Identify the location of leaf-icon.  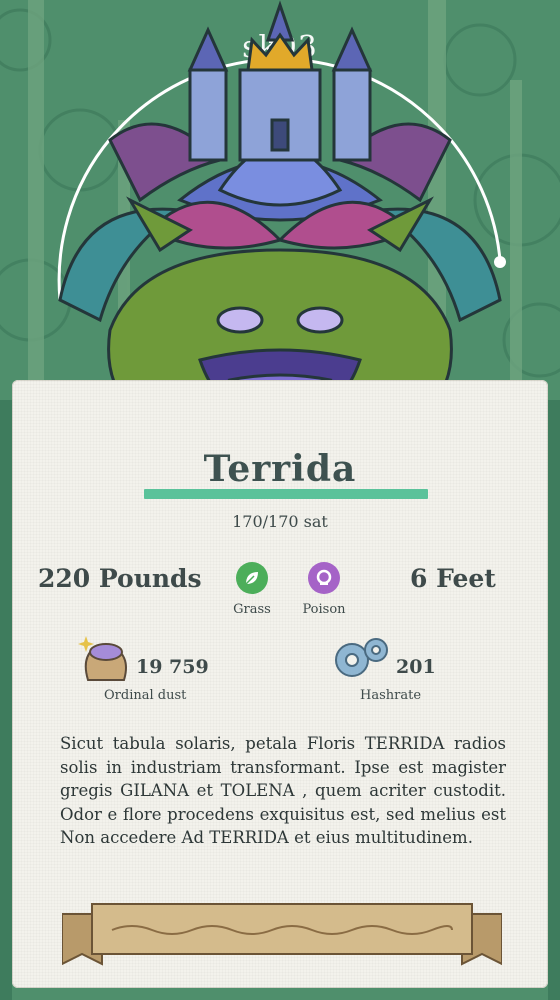
(252, 578).